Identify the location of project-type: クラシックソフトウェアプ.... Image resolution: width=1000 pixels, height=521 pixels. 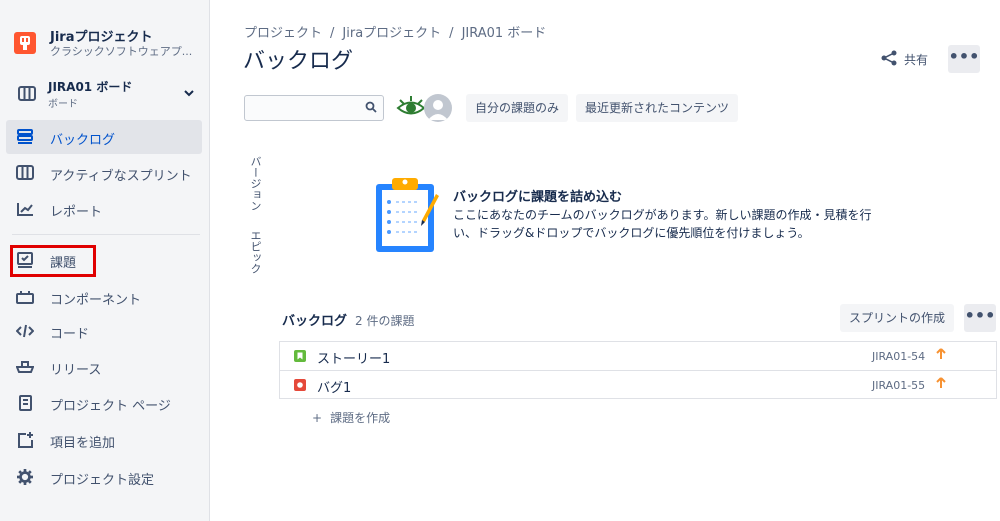
(121, 51).